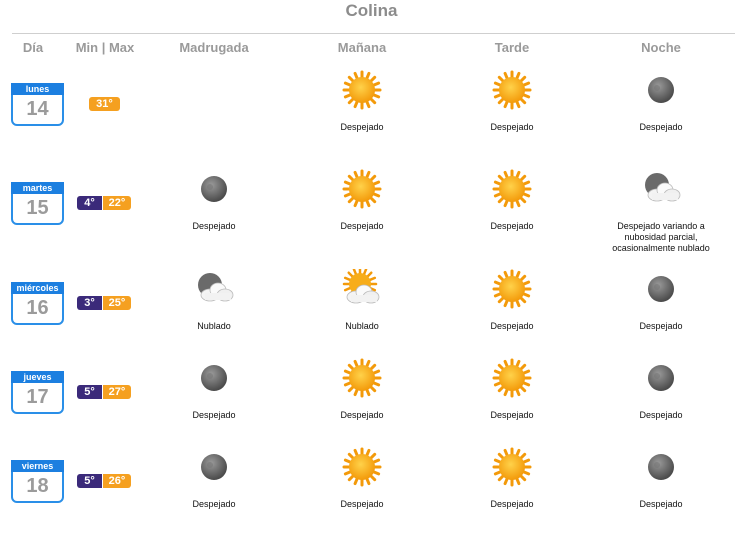 Image resolution: width=743 pixels, height=550 pixels. Describe the element at coordinates (373, 33) in the screenshot. I see `header-divider` at that location.